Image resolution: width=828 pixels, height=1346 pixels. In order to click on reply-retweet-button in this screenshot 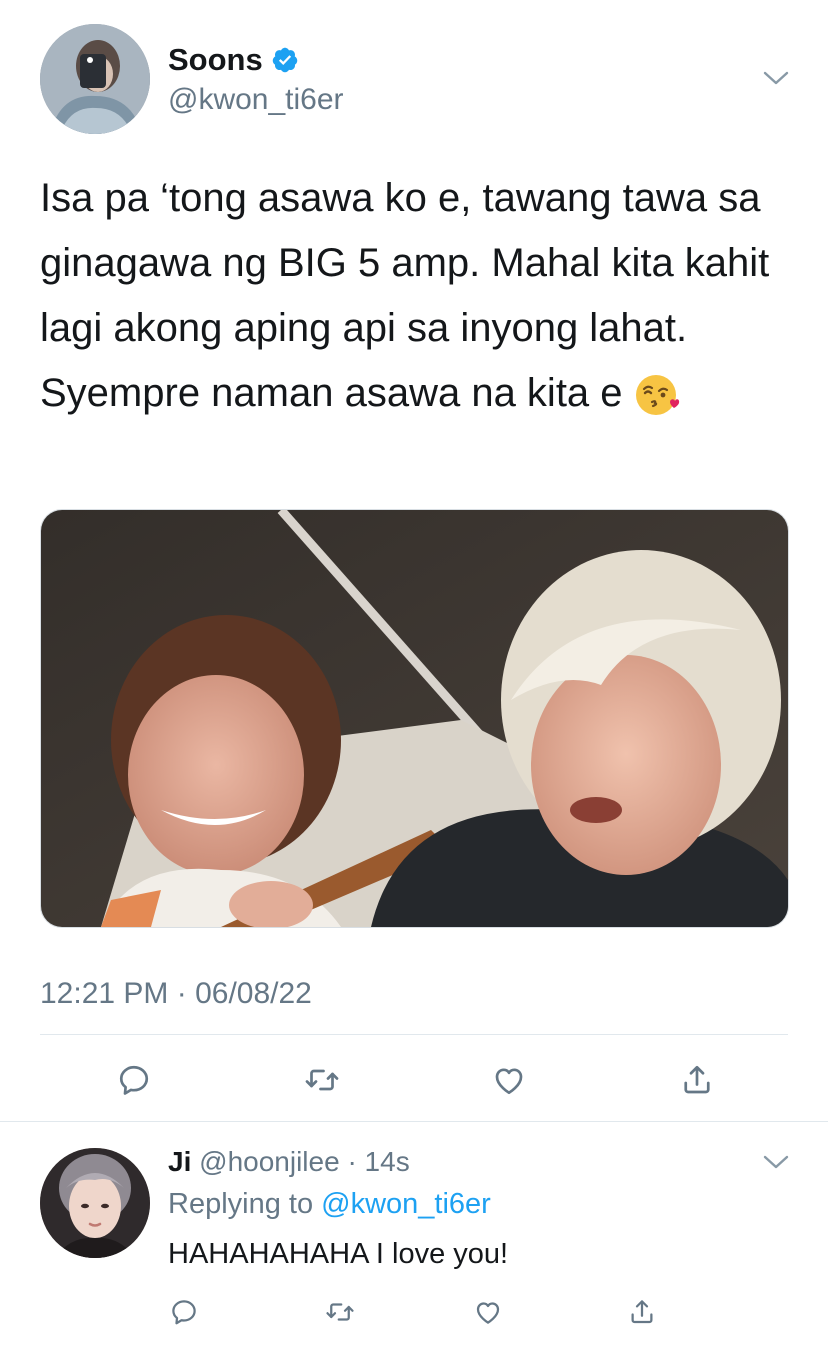, I will do `click(340, 1312)`.